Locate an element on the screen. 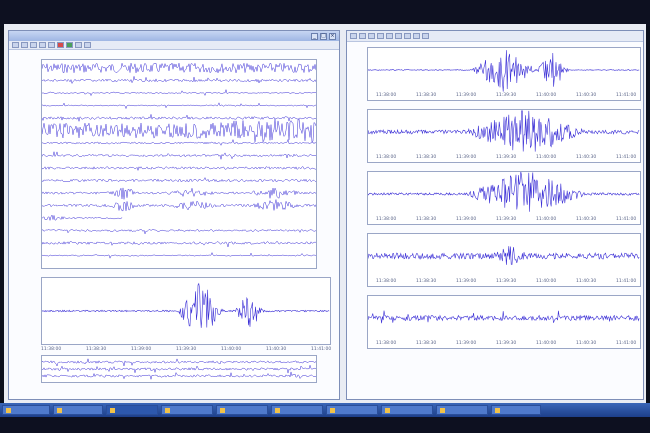 This screenshot has height=433, width=650. event-zoom-plot is located at coordinates (186, 311).